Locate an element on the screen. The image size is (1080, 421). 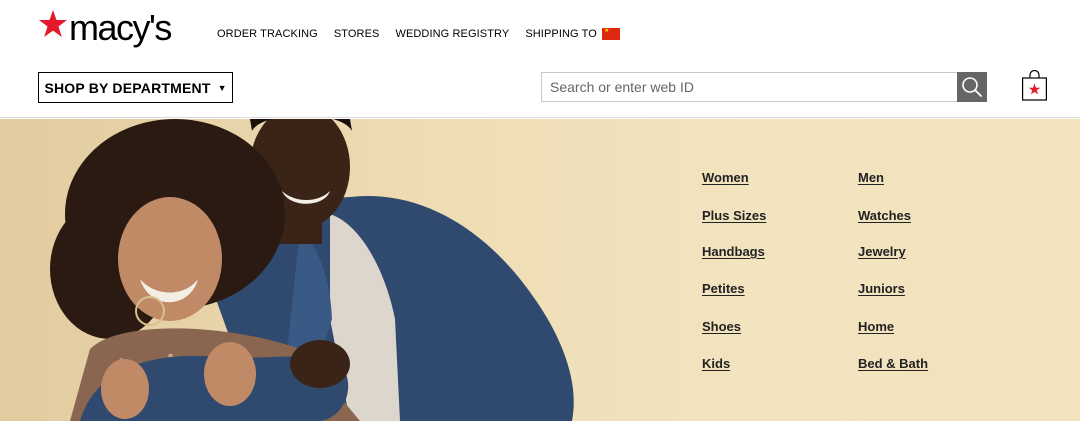
category-link-plus-sizes: Plus Sizes is located at coordinates (734, 215).